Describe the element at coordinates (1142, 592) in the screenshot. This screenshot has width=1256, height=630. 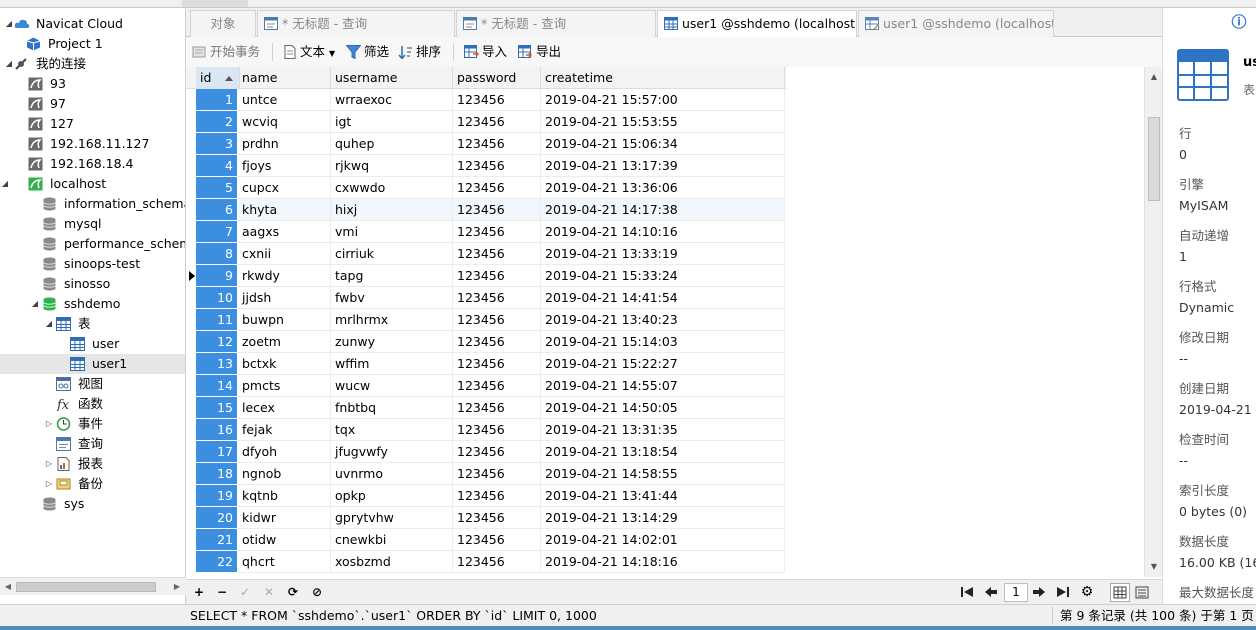
I see `form-view-toggle` at that location.